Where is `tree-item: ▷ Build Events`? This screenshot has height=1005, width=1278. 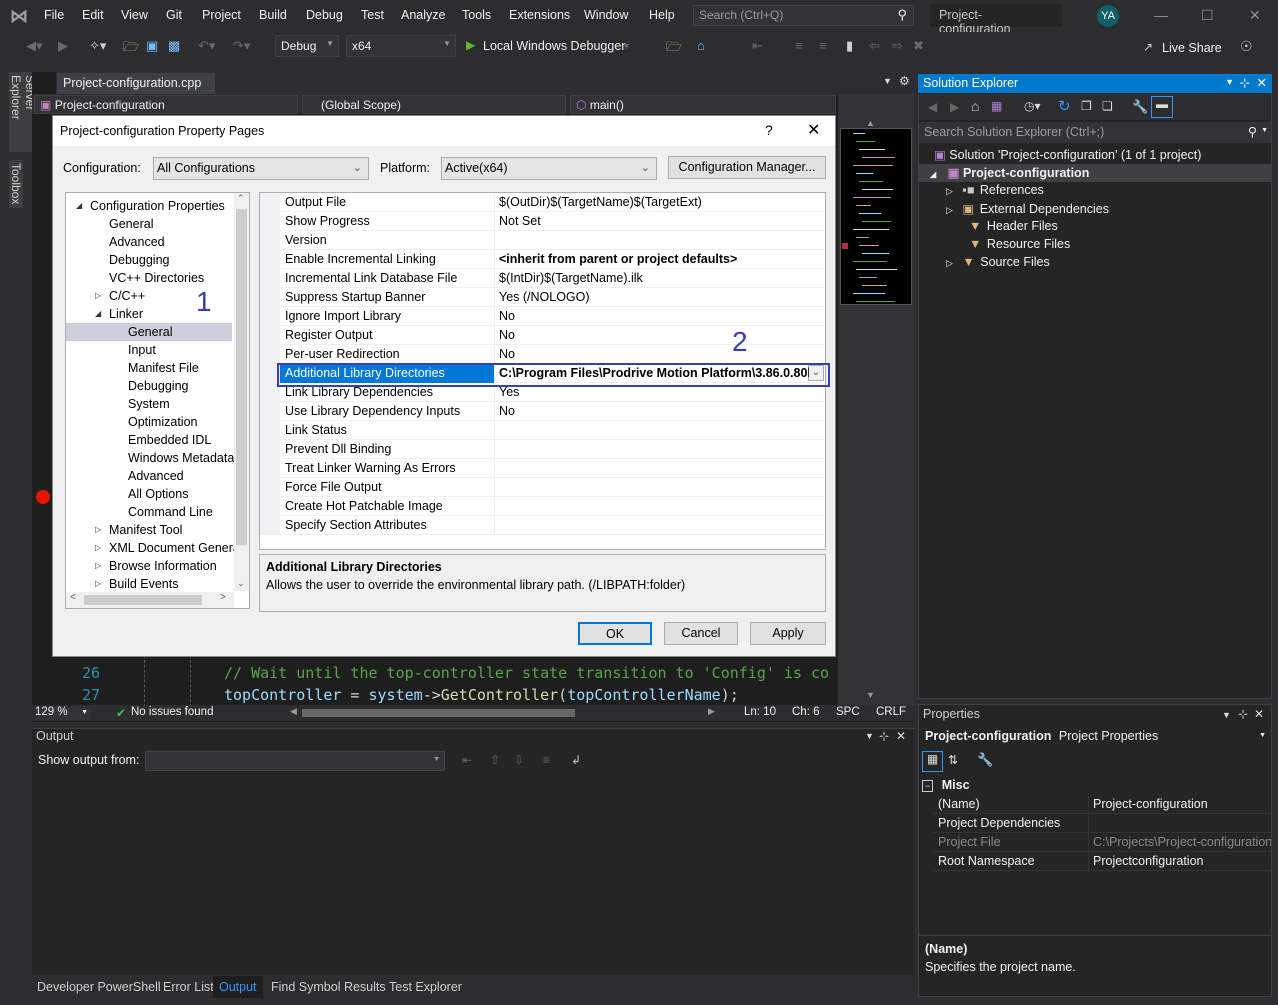
tree-item: ▷ Build Events is located at coordinates (149, 584).